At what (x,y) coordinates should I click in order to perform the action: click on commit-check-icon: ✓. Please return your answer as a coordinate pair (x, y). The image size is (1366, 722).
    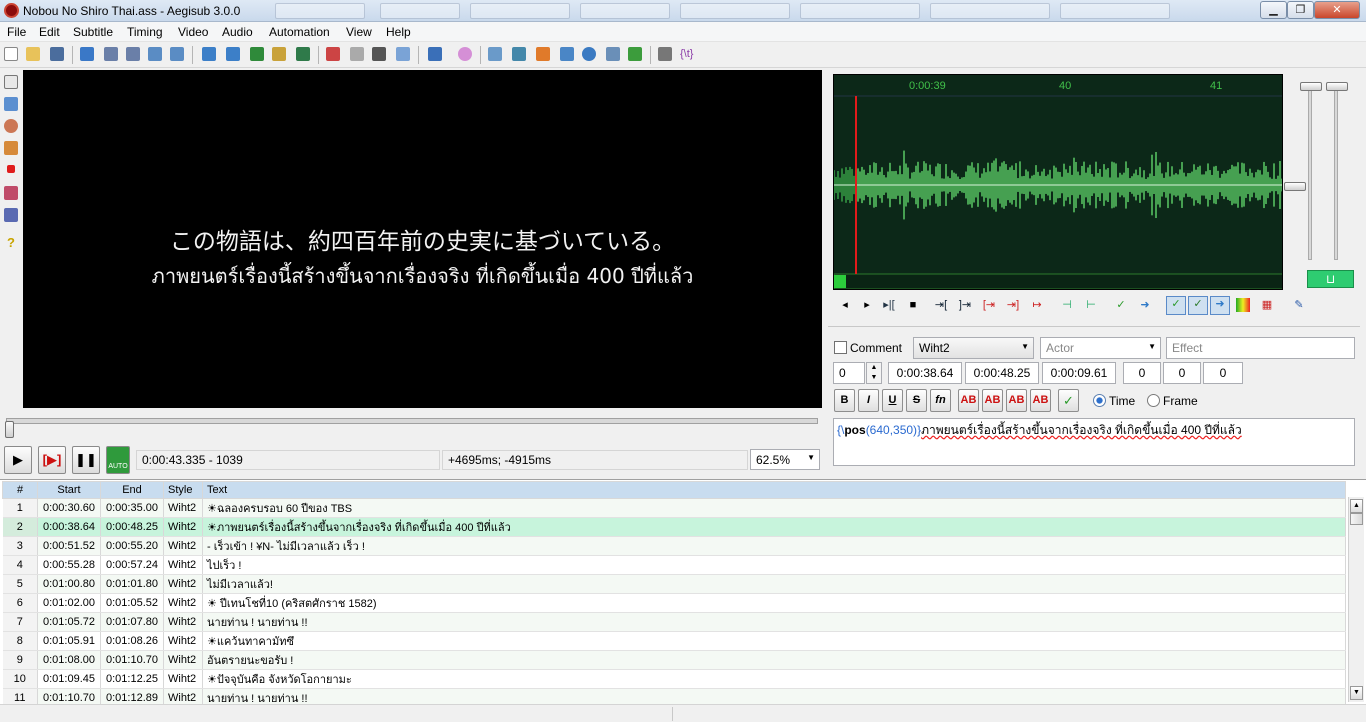
    Looking at the image, I should click on (1121, 305).